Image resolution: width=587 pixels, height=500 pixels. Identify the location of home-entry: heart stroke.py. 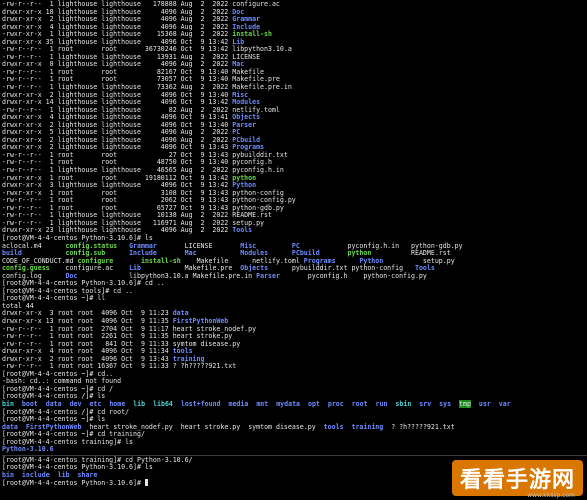
(210, 426).